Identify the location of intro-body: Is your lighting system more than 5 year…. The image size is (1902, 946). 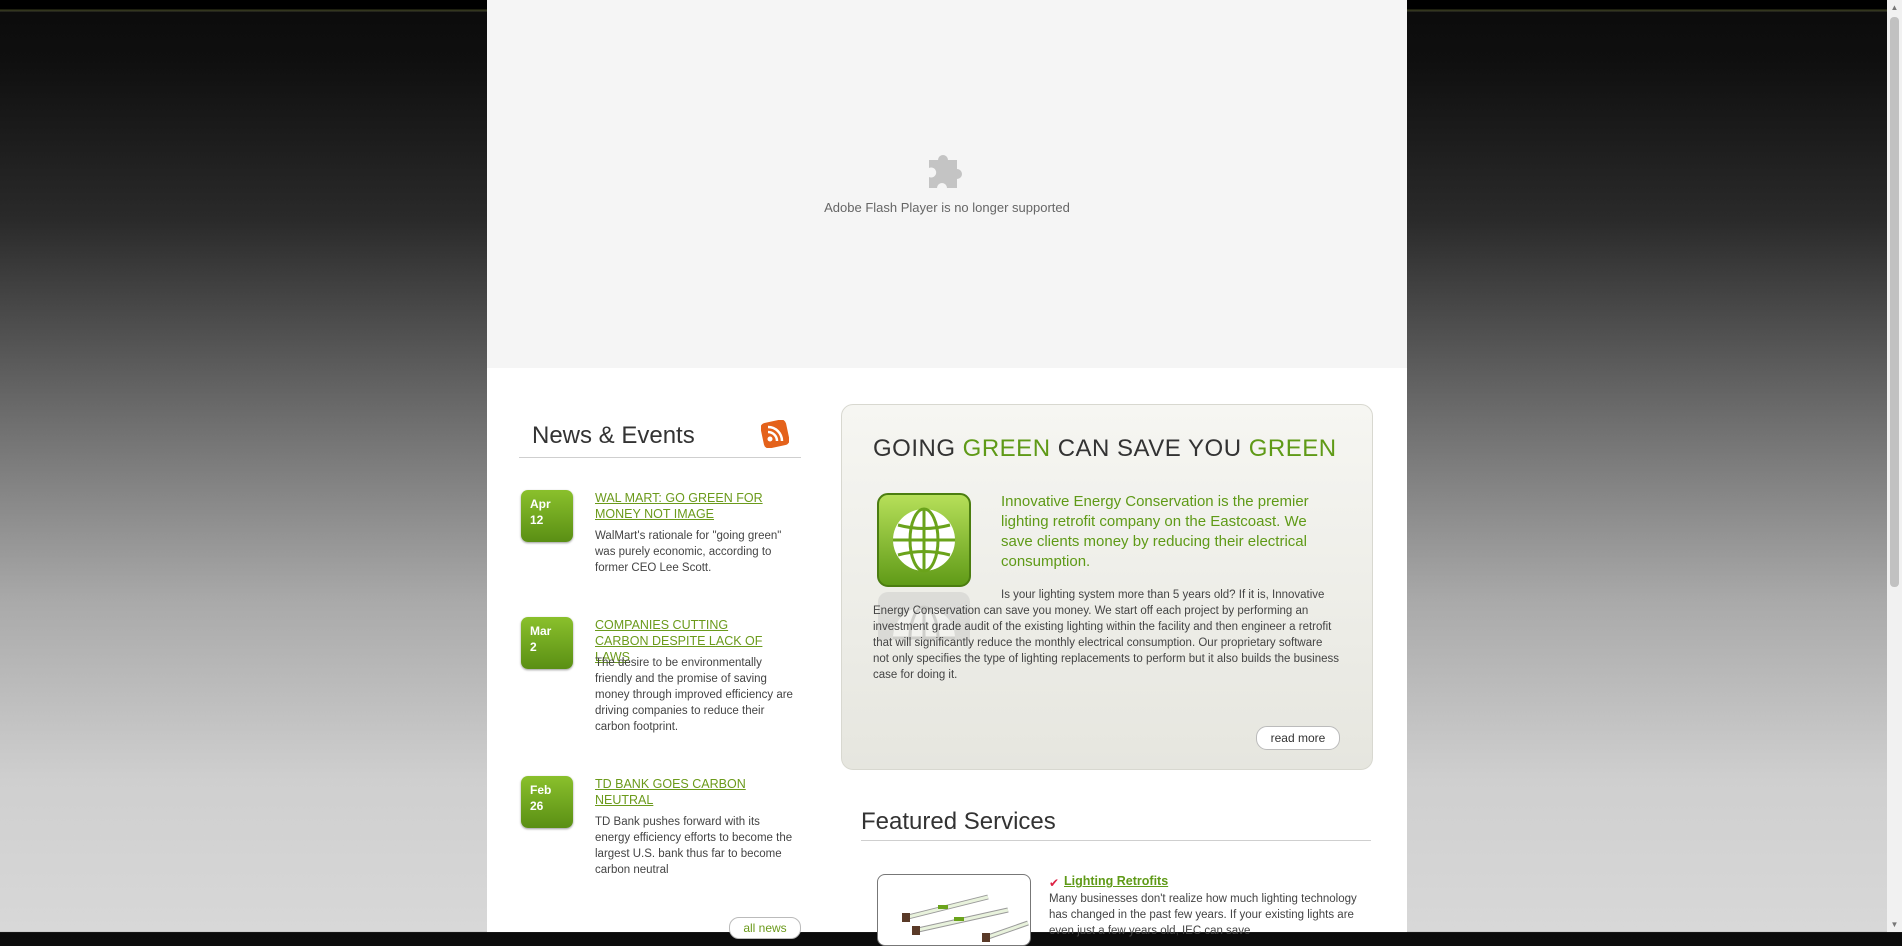
(1107, 635).